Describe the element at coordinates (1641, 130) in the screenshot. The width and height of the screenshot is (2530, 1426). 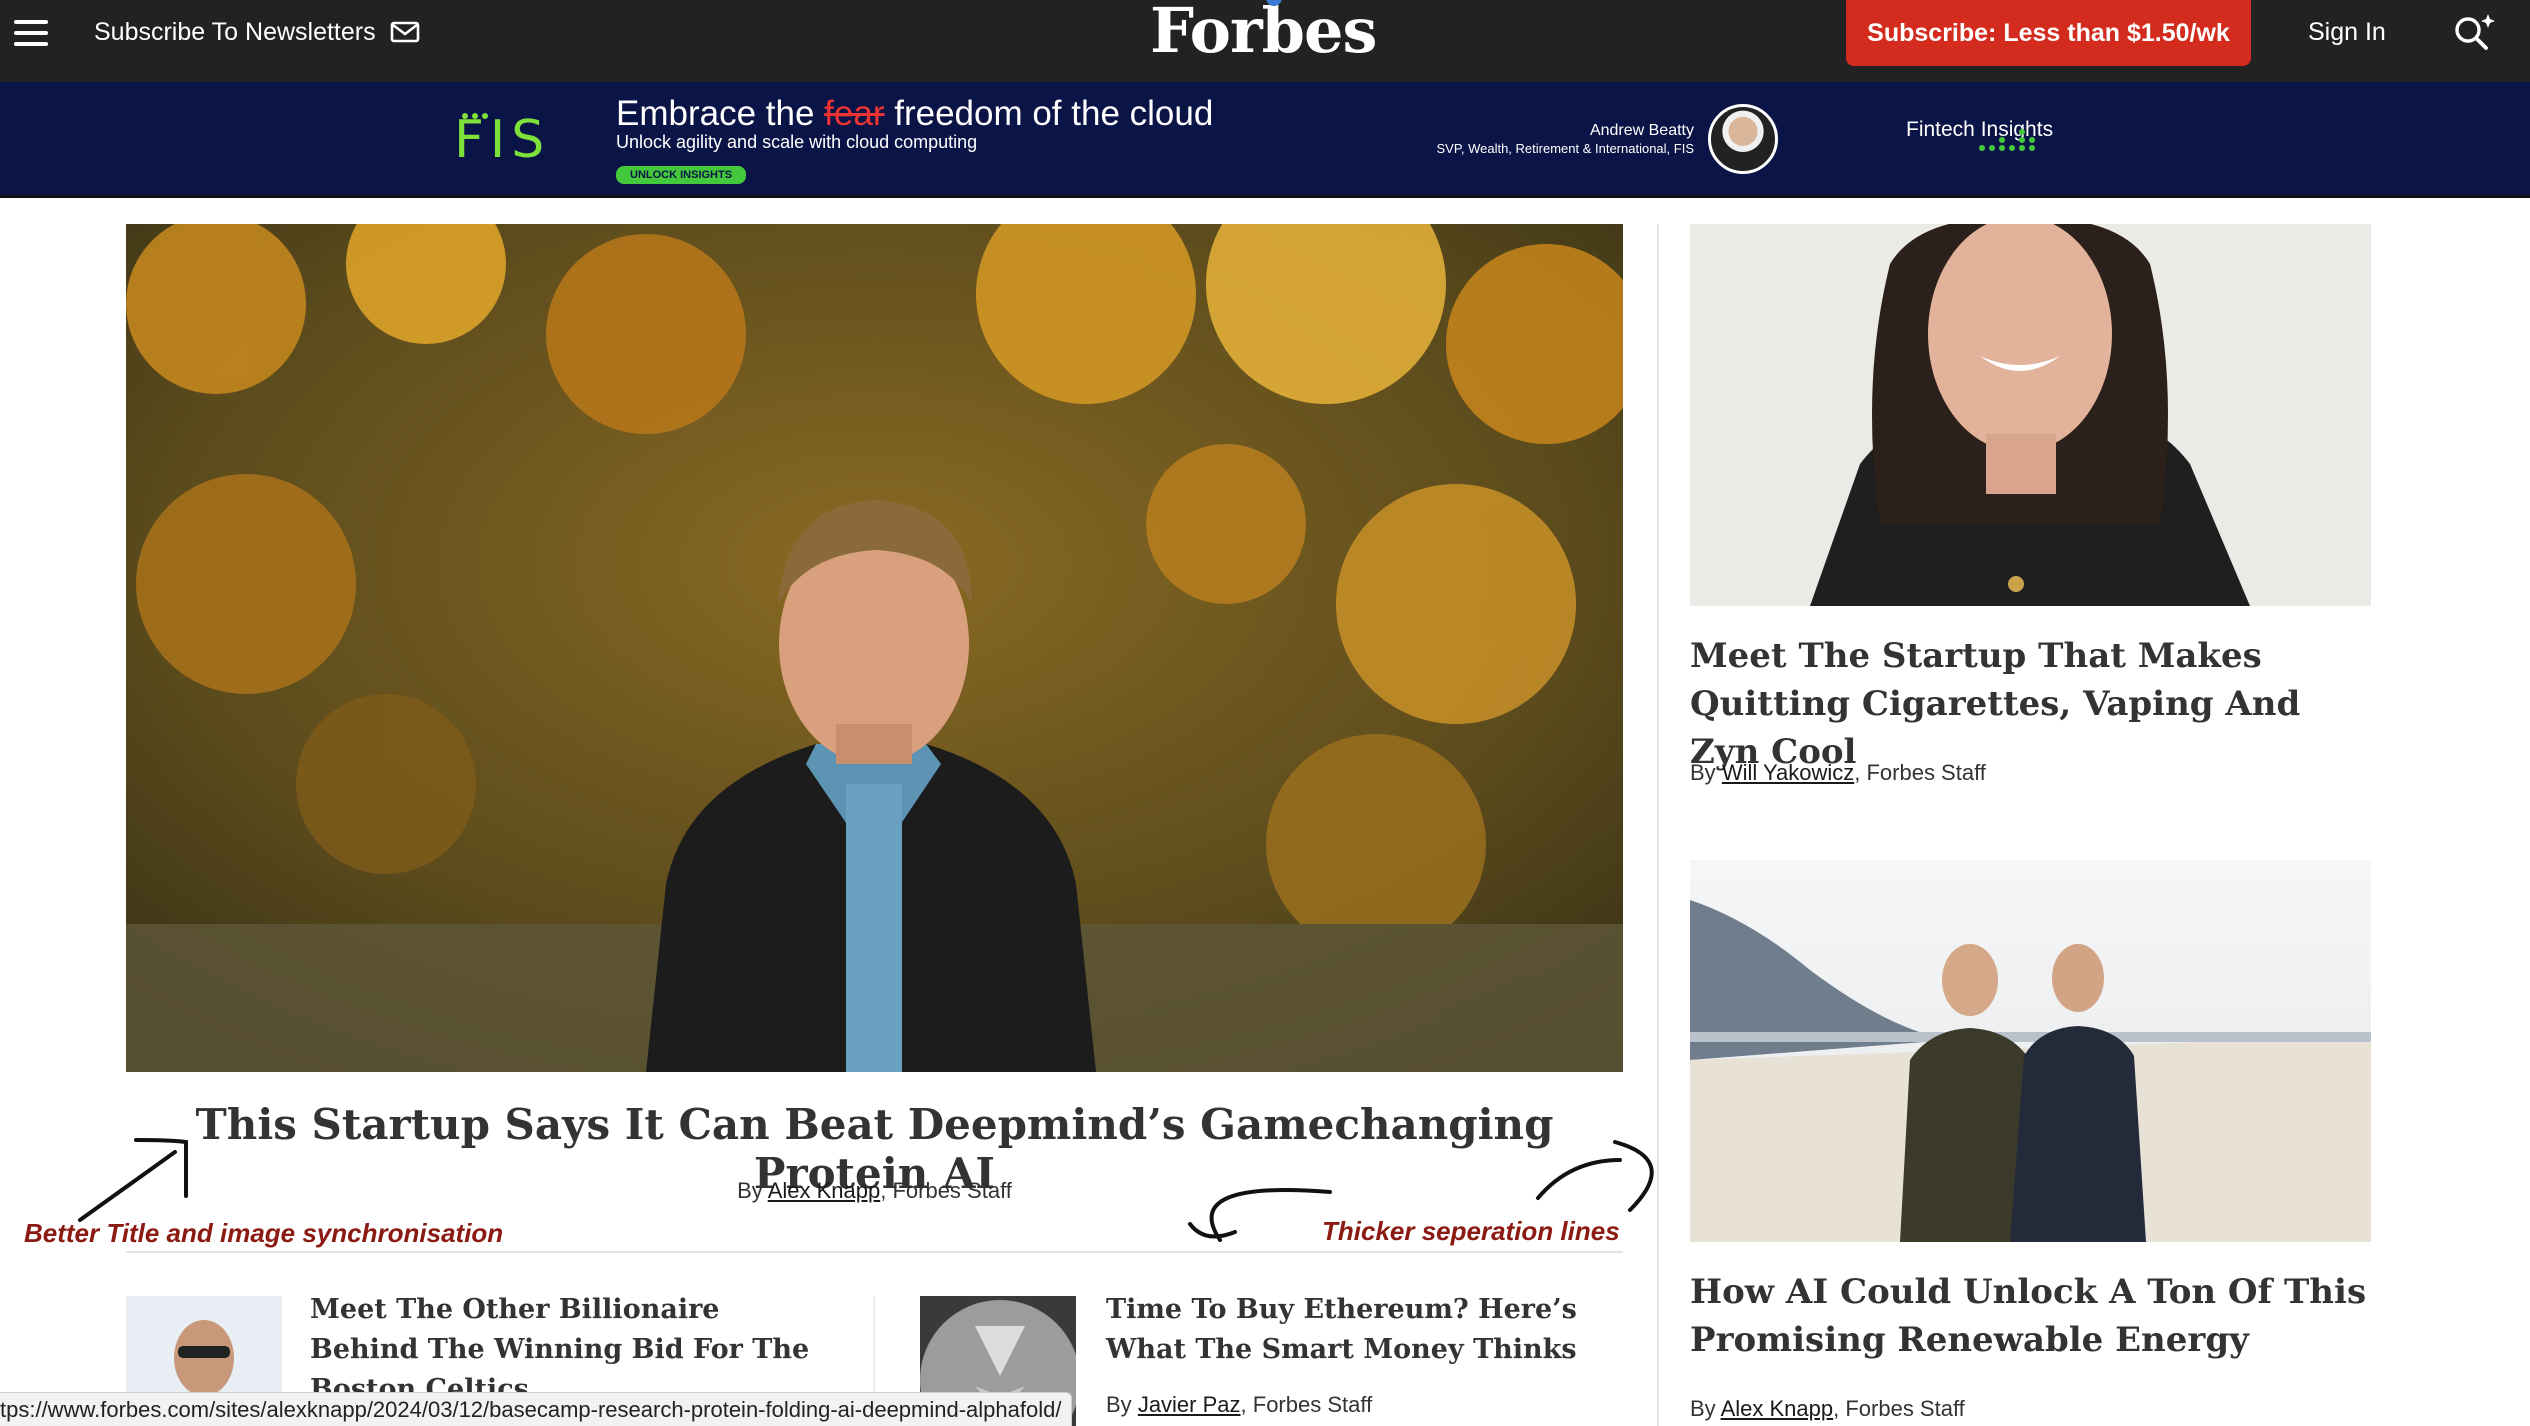
I see `ad-person-name: Andrew Beatty` at that location.